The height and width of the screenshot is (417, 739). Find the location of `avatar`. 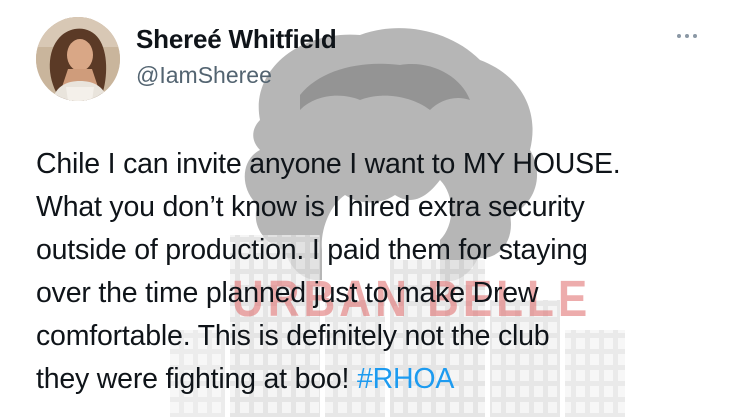

avatar is located at coordinates (78, 59).